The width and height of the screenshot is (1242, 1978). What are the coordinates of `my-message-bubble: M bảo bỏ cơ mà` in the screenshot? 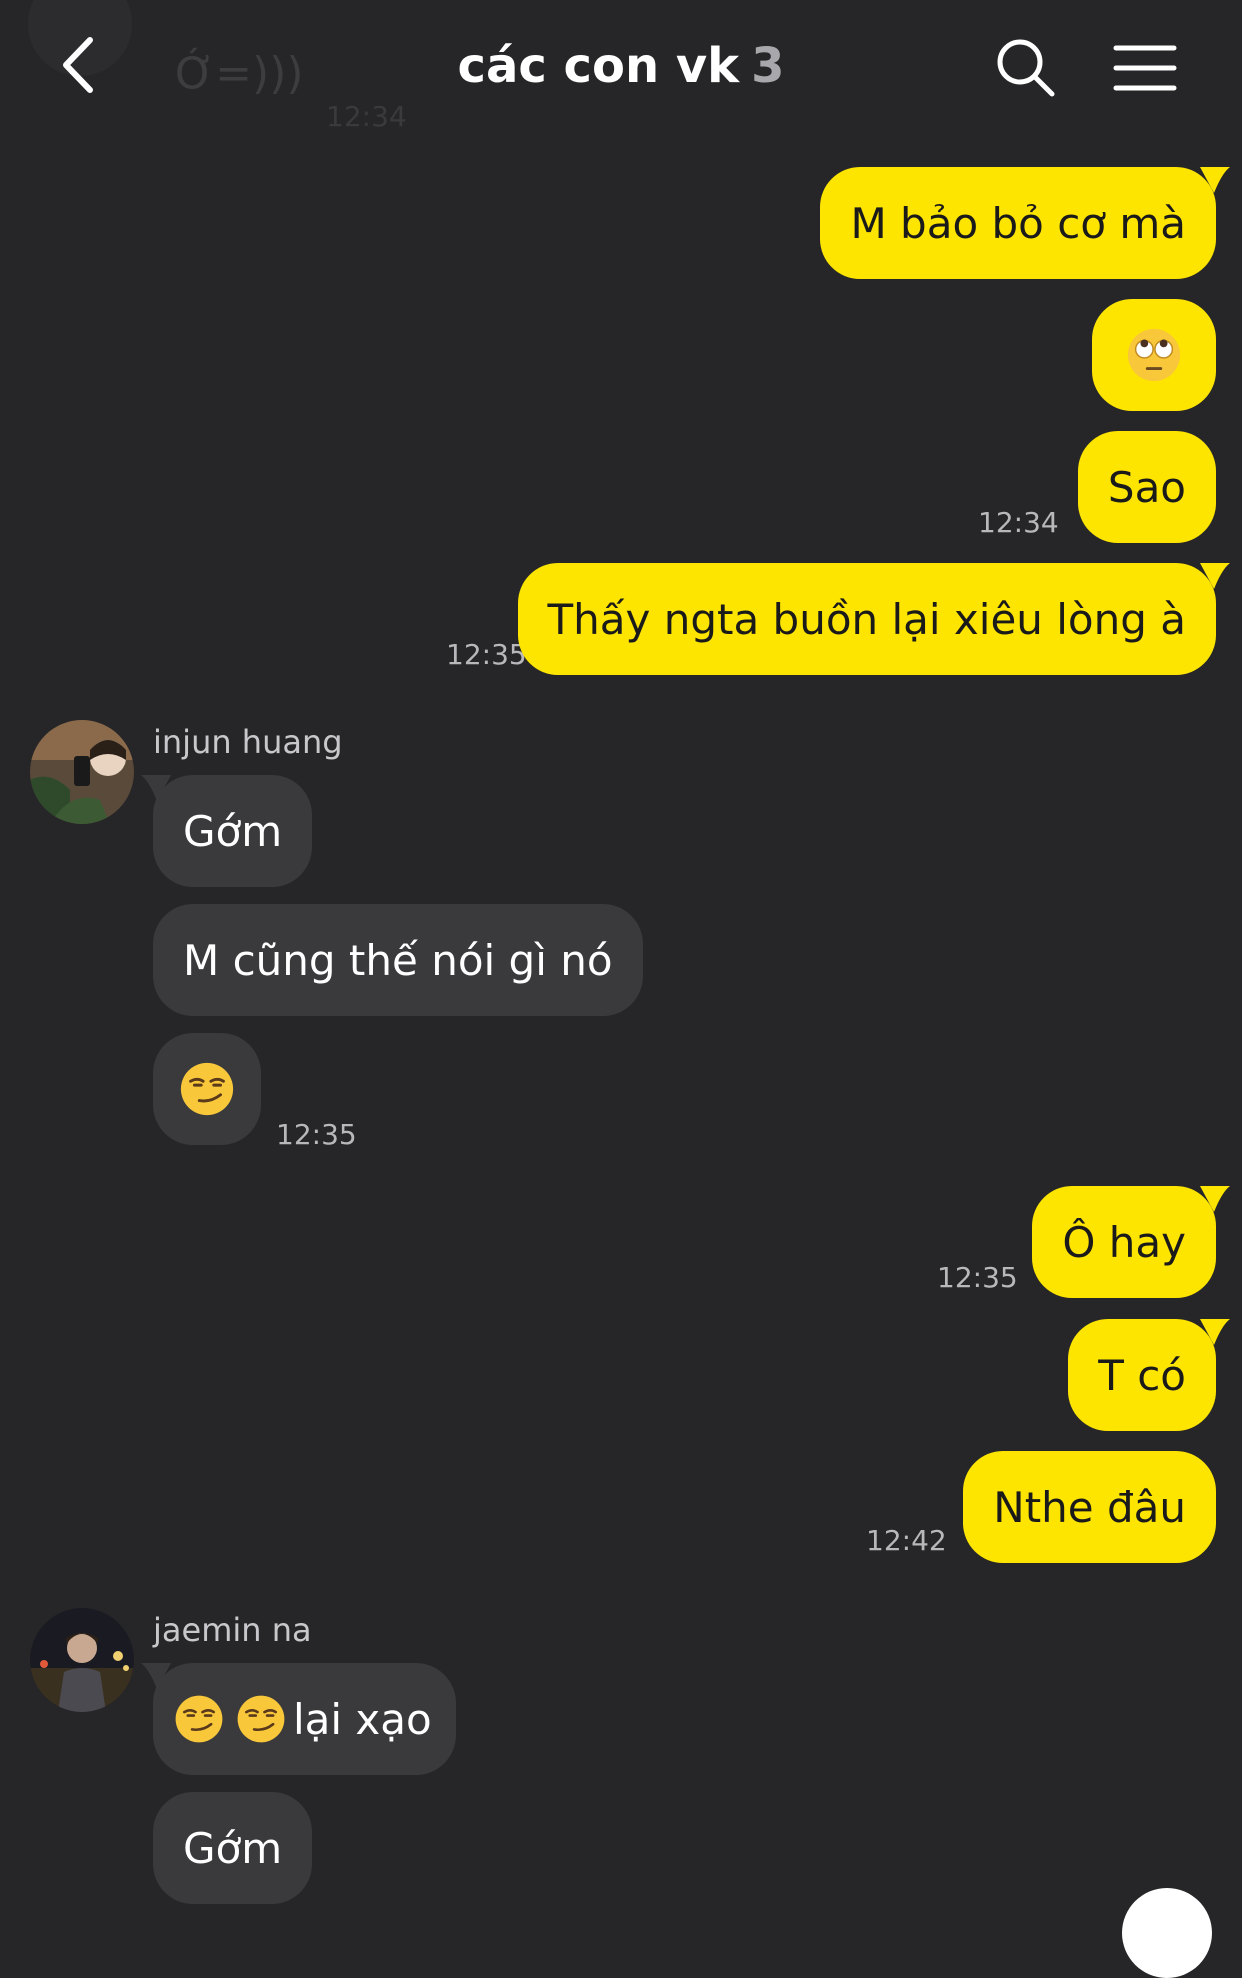 It's located at (1025, 223).